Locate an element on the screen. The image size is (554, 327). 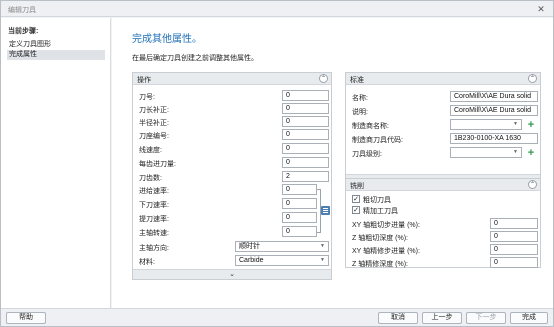
window-title: 编辑刀具 is located at coordinates (22, 10).